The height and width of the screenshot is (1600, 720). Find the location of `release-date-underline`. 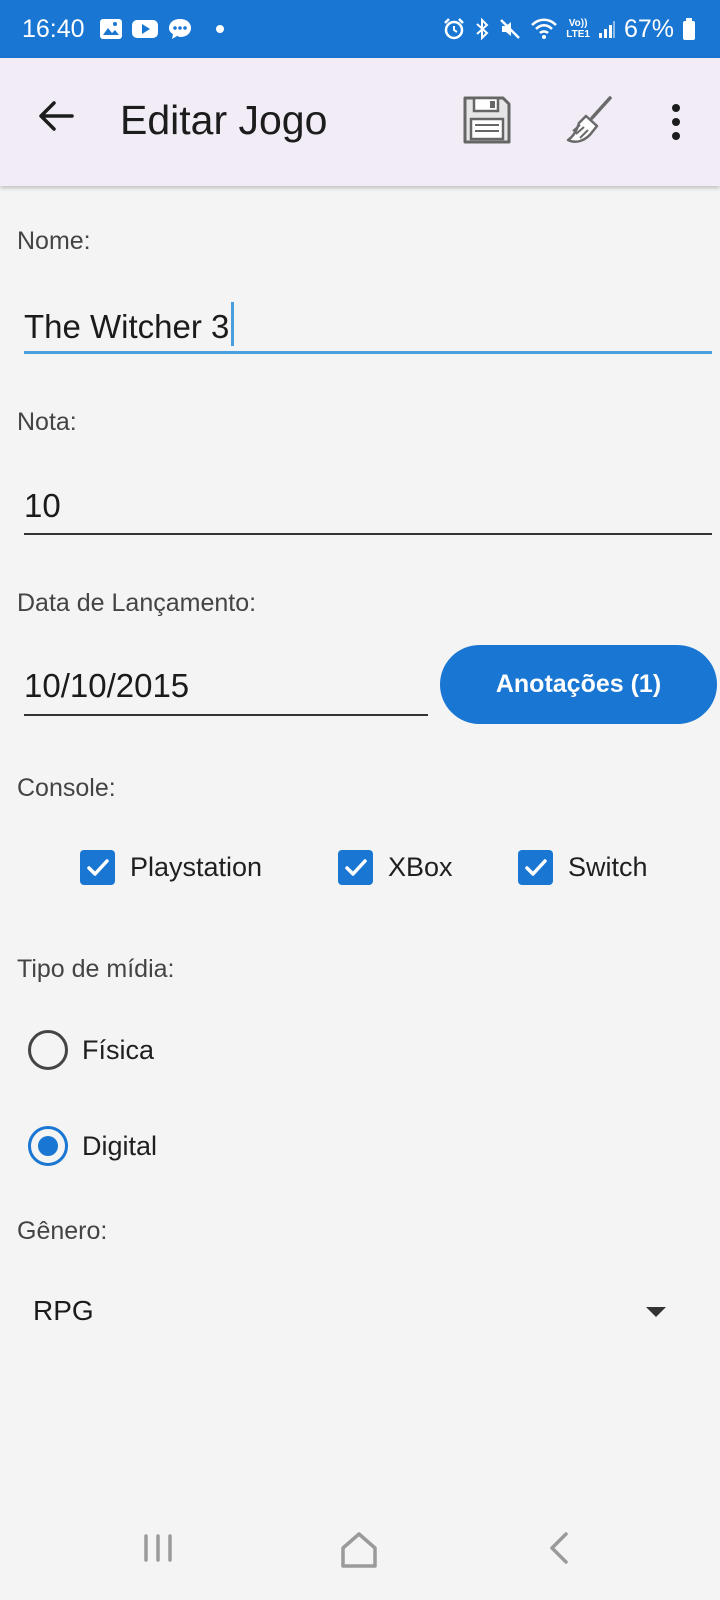

release-date-underline is located at coordinates (226, 715).